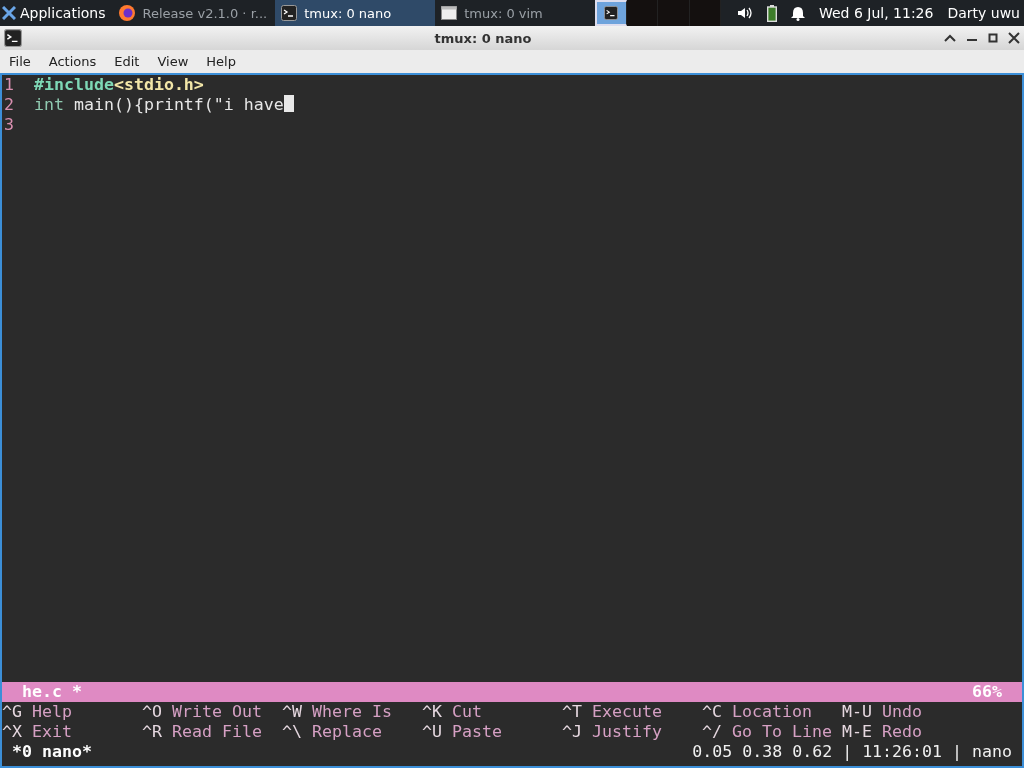  Describe the element at coordinates (983, 13) in the screenshot. I see `user-name: Darty uwu` at that location.